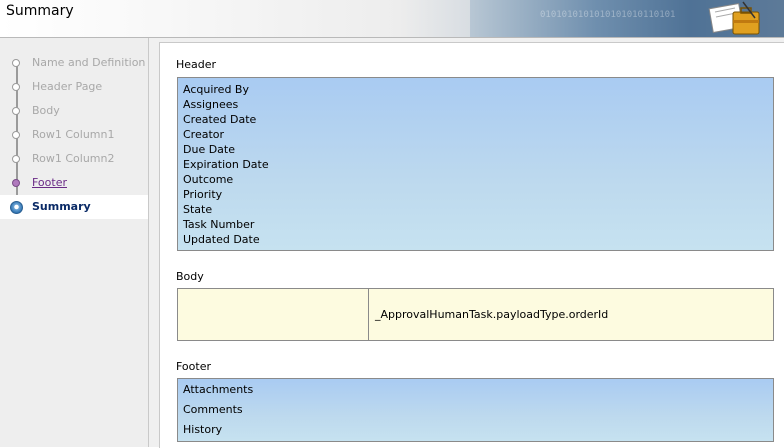  Describe the element at coordinates (221, 239) in the screenshot. I see `header-field: Updated Date` at that location.